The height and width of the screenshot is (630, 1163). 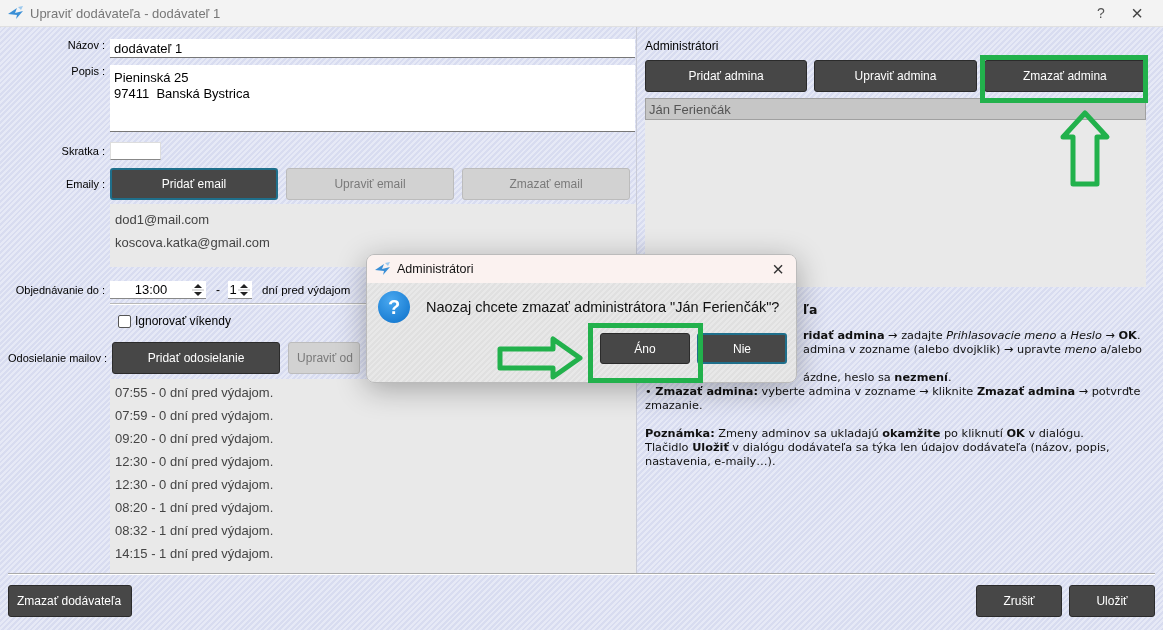 What do you see at coordinates (85, 184) in the screenshot?
I see `field-label: Emaily :` at bounding box center [85, 184].